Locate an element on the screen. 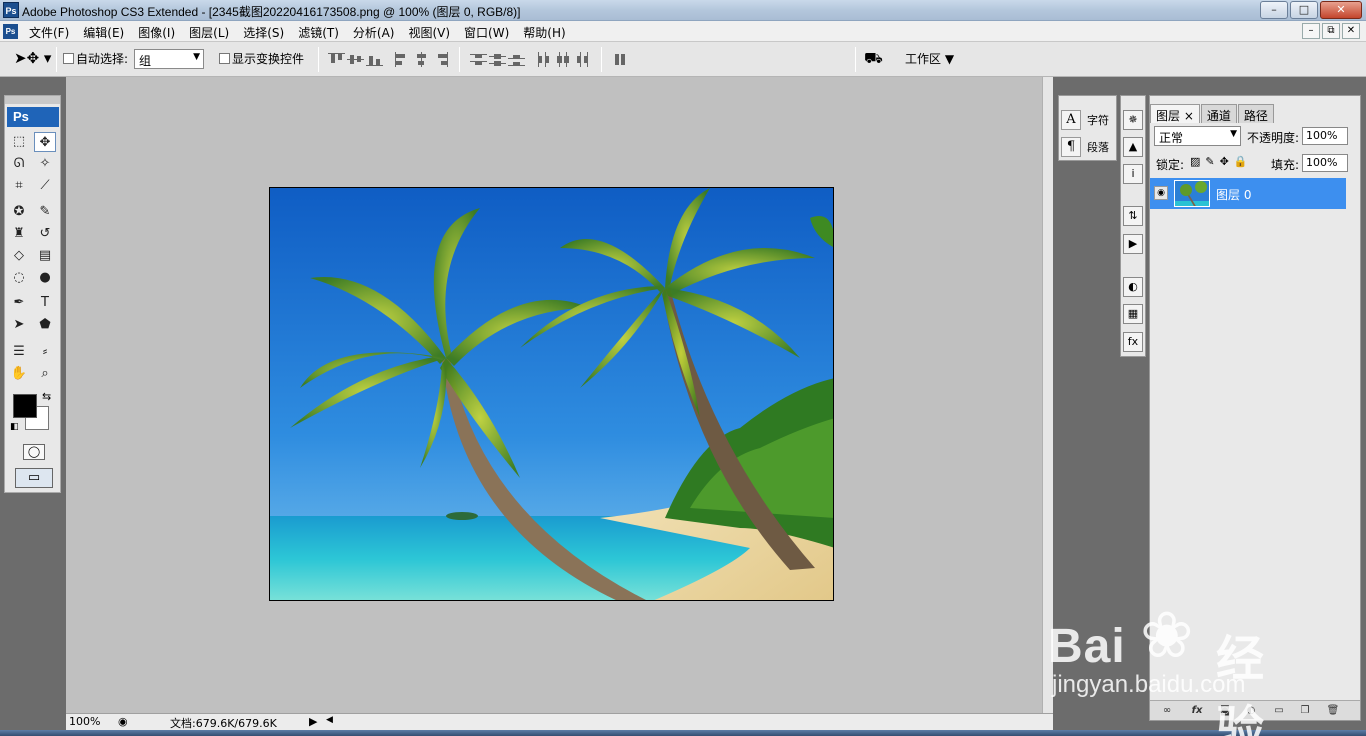  hand-tool: ✋ is located at coordinates (19, 374).